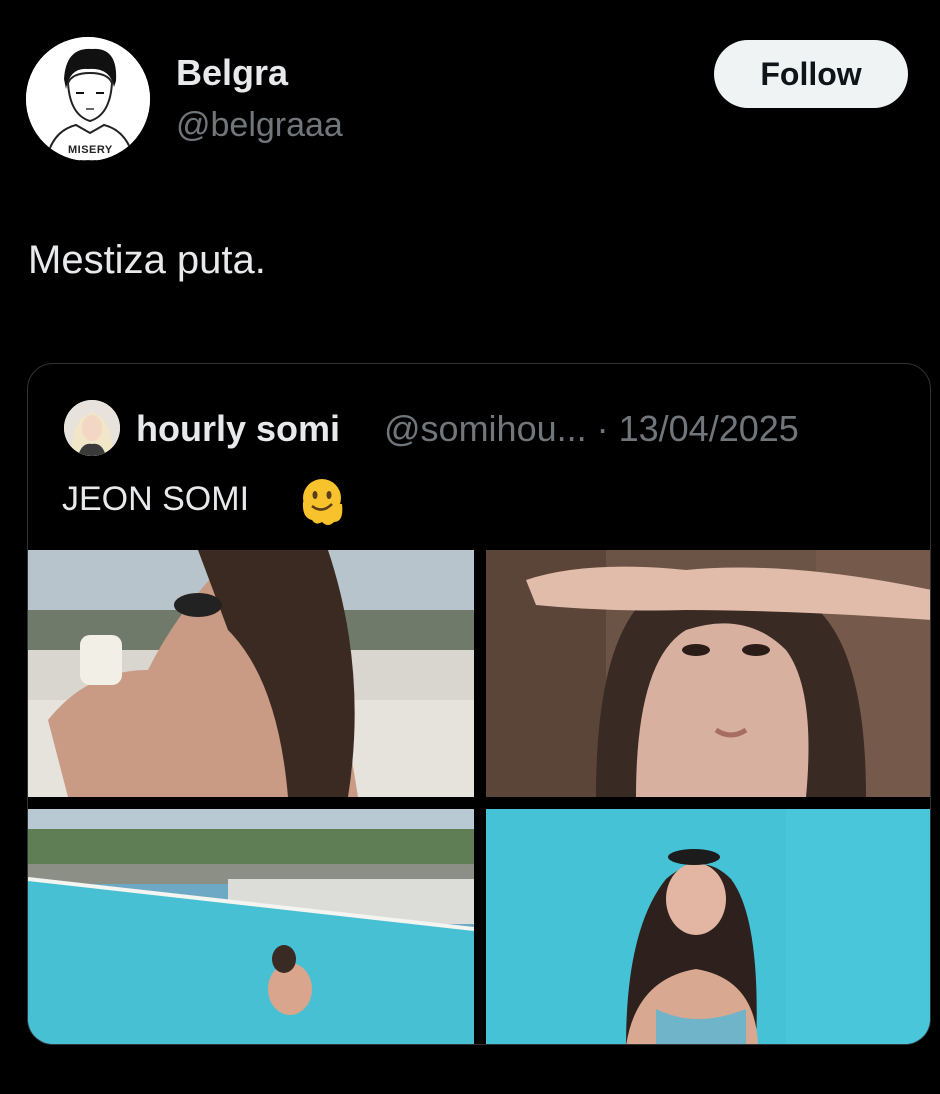 This screenshot has width=940, height=1094. What do you see at coordinates (90, 150) in the screenshot?
I see `avatar-label: MISERY` at bounding box center [90, 150].